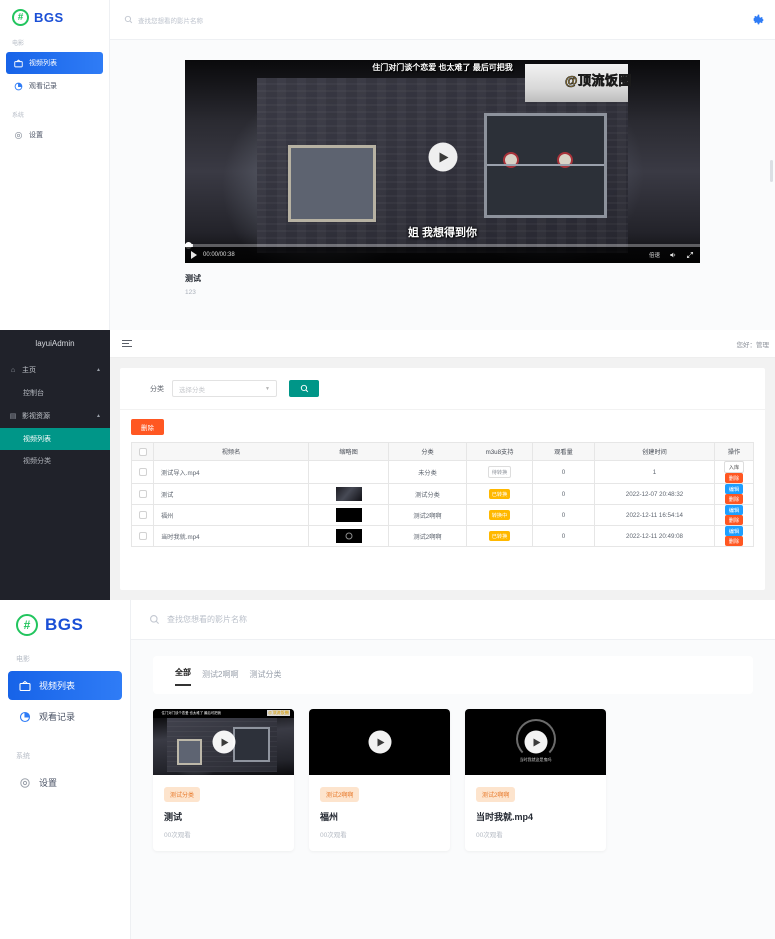  Describe the element at coordinates (219, 255) in the screenshot. I see `time-display: 00:00/00:38` at that location.